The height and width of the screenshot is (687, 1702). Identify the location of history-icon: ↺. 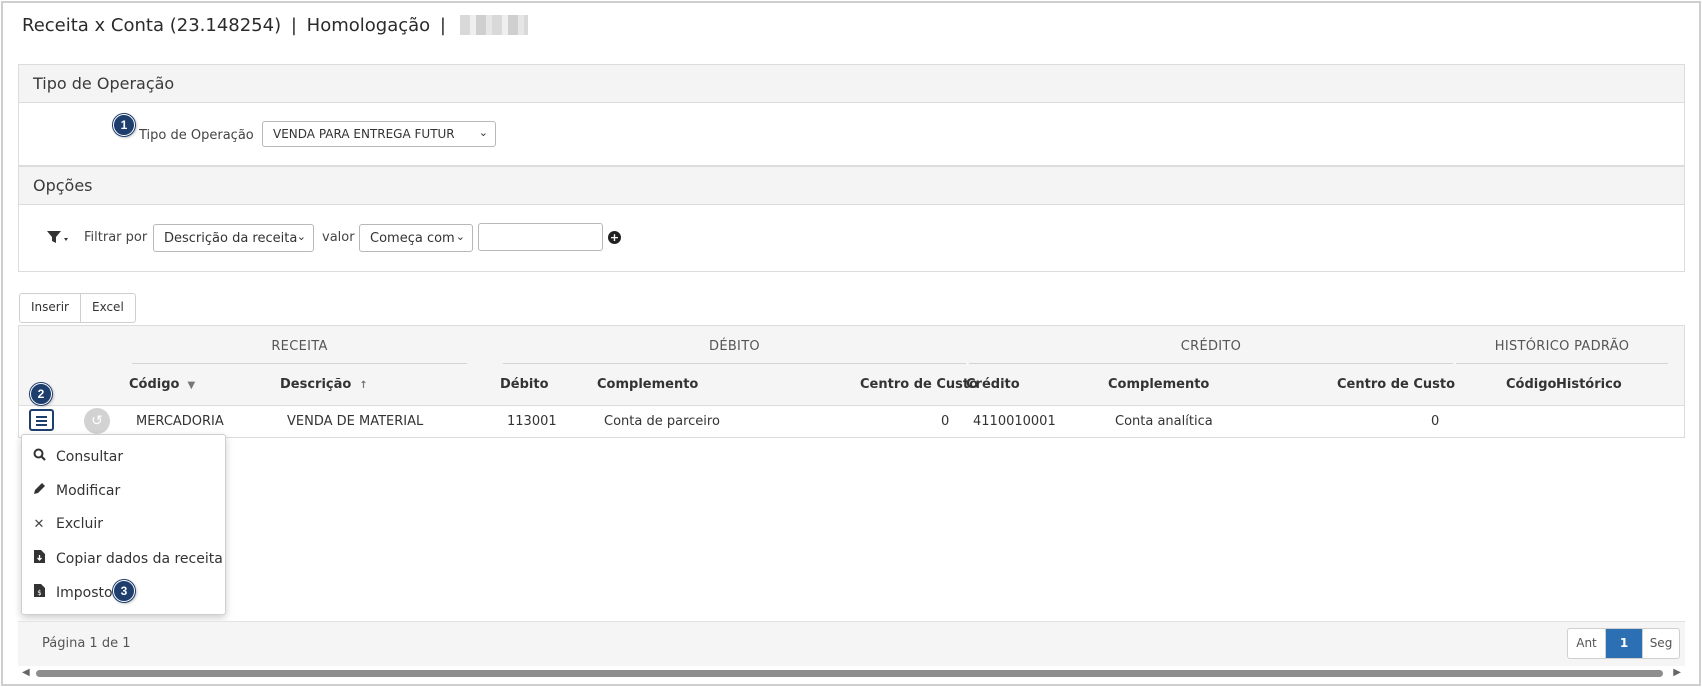
(97, 421).